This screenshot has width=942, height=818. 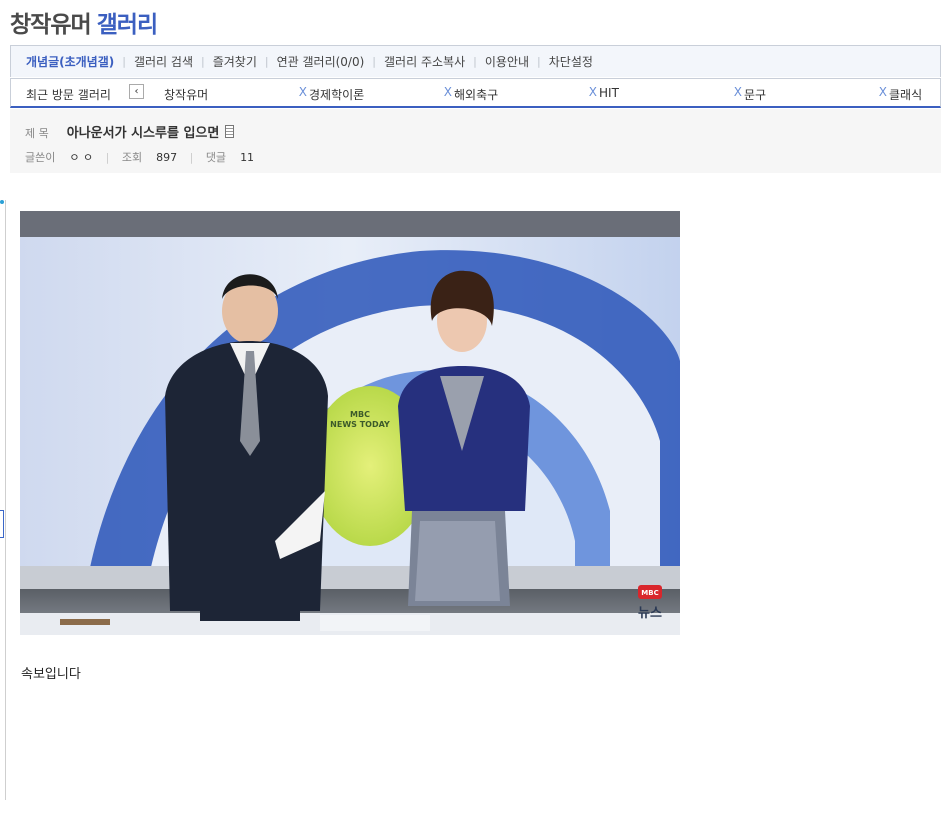 I want to click on post-author: ㅇ ㅇ, so click(x=81, y=157).